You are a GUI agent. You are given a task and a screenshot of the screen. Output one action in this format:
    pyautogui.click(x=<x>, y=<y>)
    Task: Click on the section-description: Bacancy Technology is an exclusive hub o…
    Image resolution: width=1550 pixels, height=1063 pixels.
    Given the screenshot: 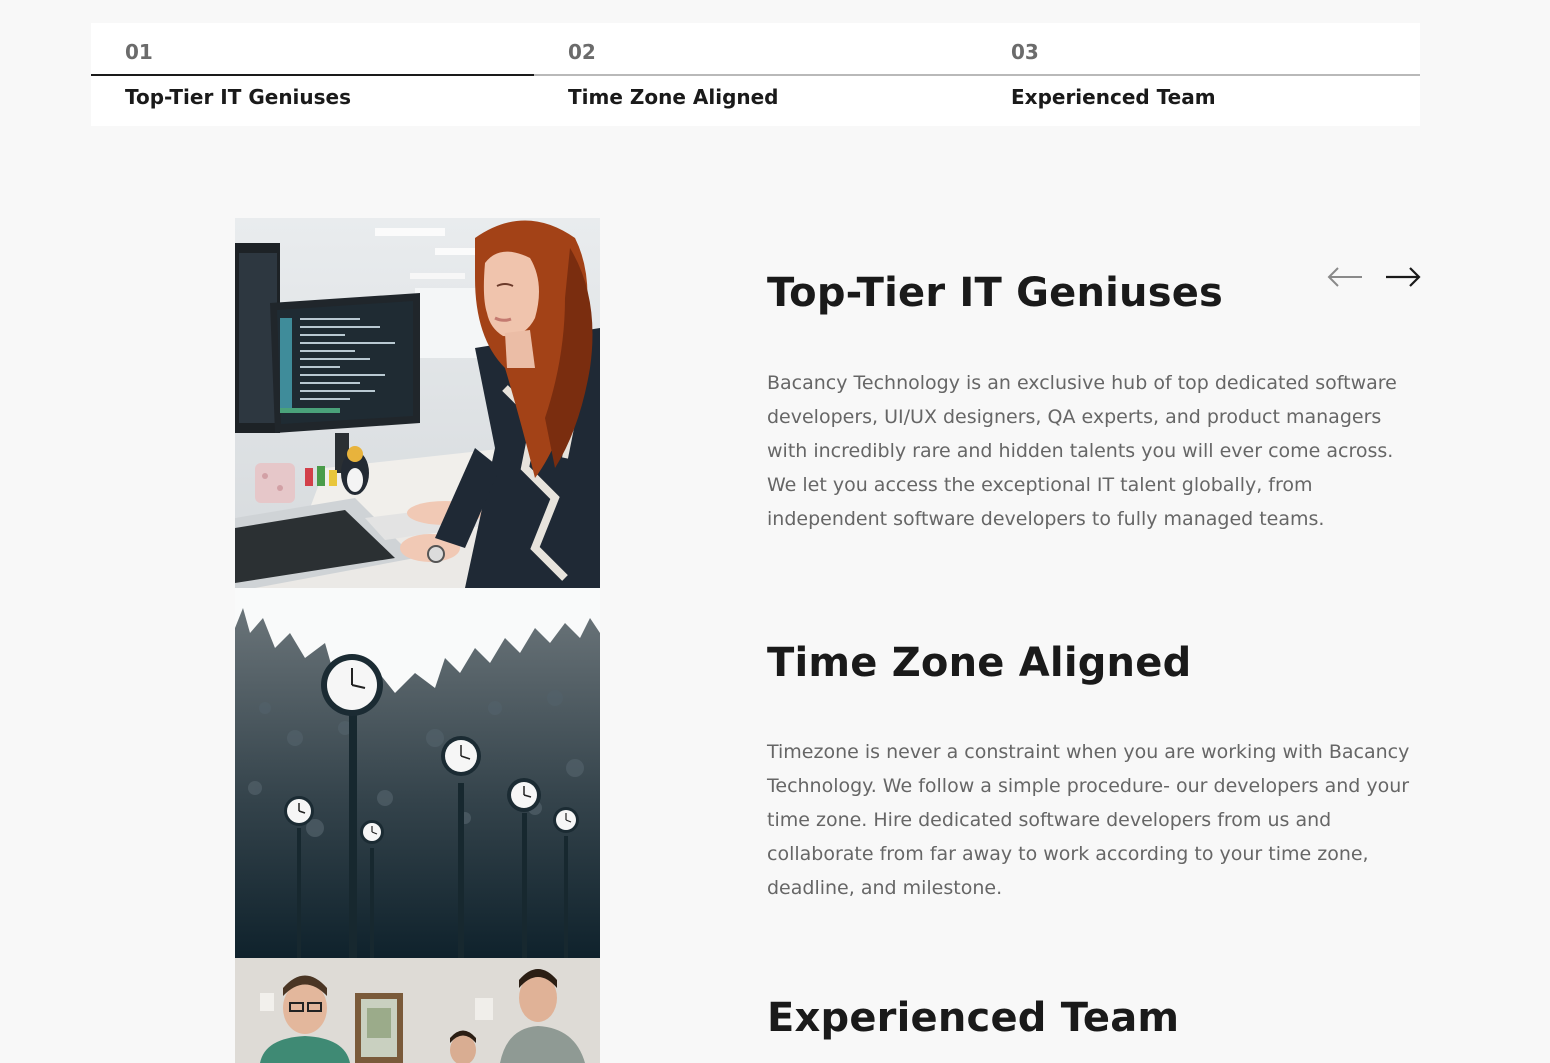 What is the action you would take?
    pyautogui.click(x=1082, y=451)
    